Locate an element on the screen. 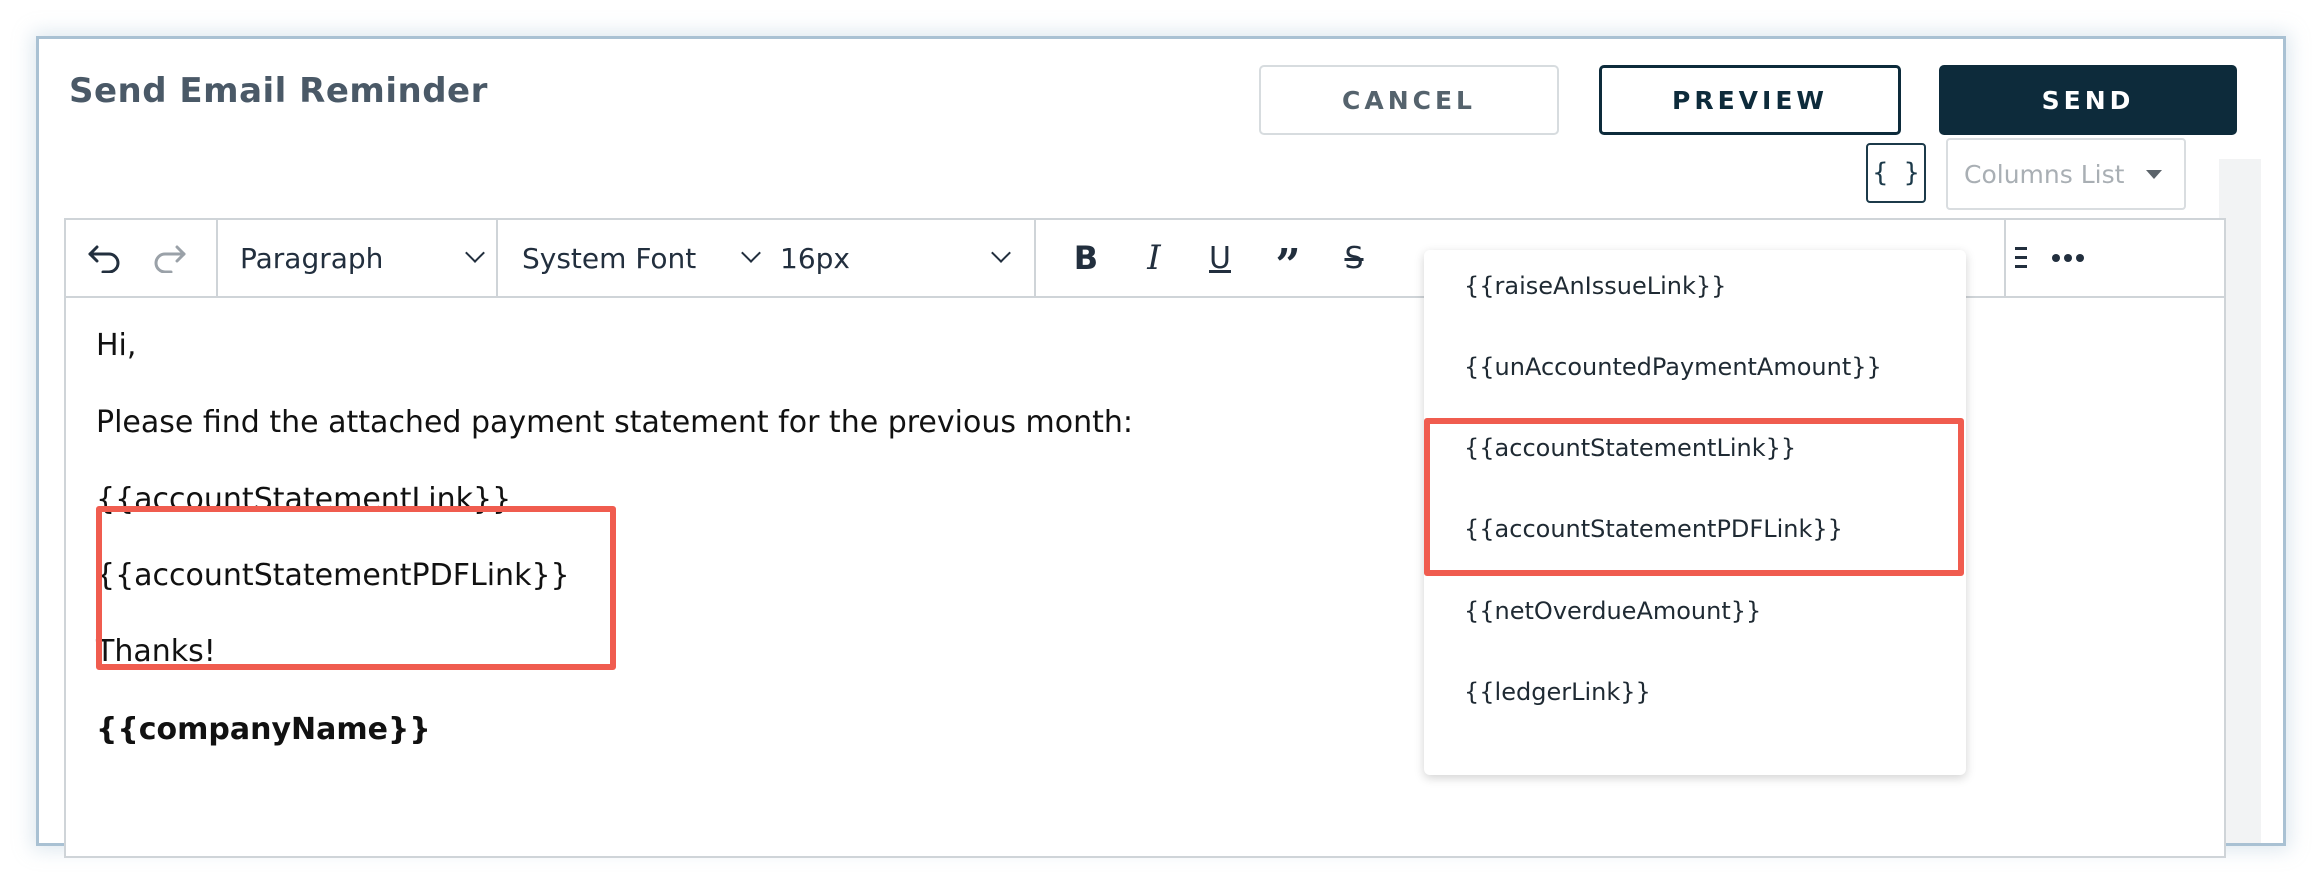  columns-list-select: Columns List is located at coordinates (2066, 174).